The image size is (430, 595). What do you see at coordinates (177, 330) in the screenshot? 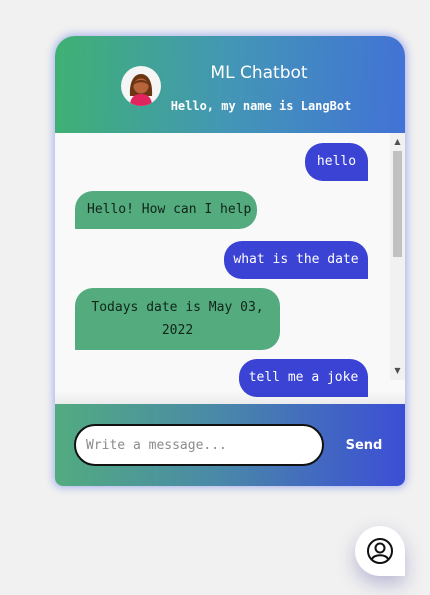
I see `bot-message-line: 2022` at bounding box center [177, 330].